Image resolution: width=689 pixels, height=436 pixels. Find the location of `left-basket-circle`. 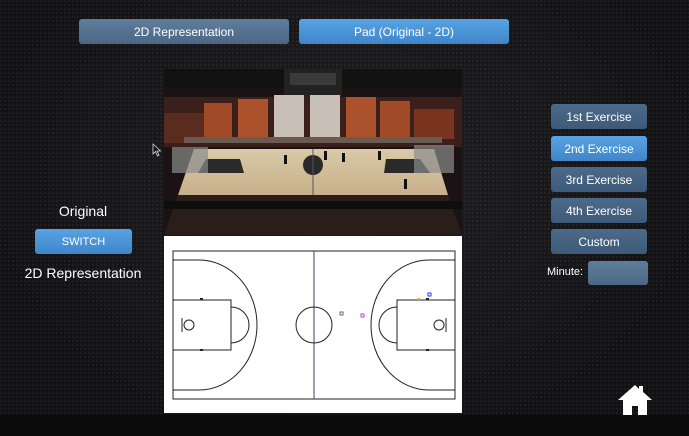

left-basket-circle is located at coordinates (189, 325).